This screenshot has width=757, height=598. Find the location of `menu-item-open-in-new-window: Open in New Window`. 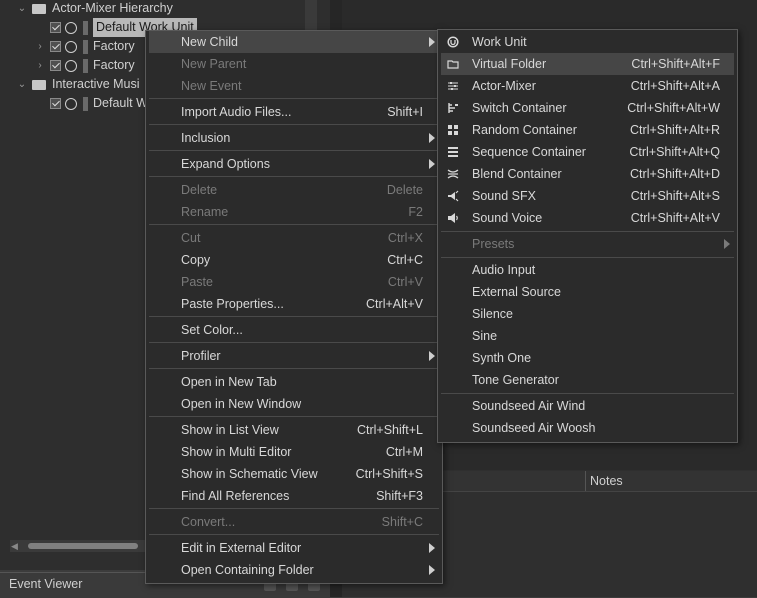

menu-item-open-in-new-window: Open in New Window is located at coordinates (294, 404).